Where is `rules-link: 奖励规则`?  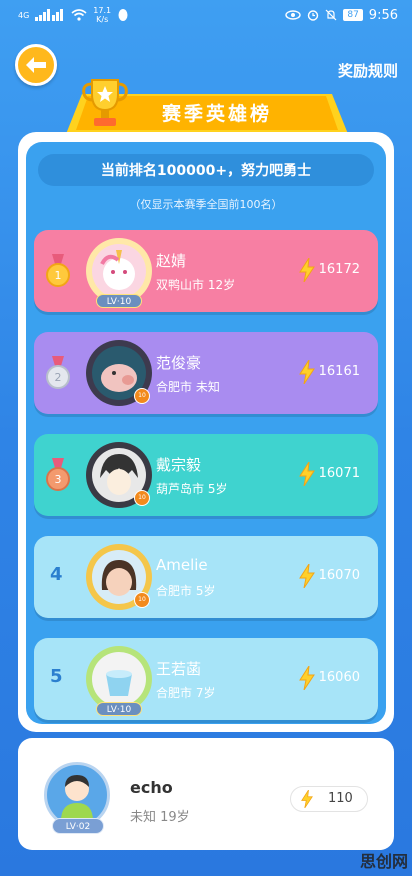
rules-link: 奖励规则 is located at coordinates (368, 70).